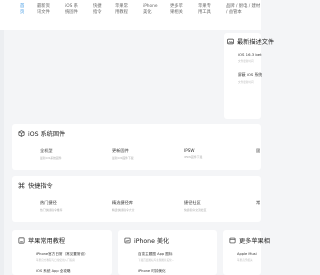 This screenshot has width=320, height=275. I want to click on picture-icon, so click(127, 240).